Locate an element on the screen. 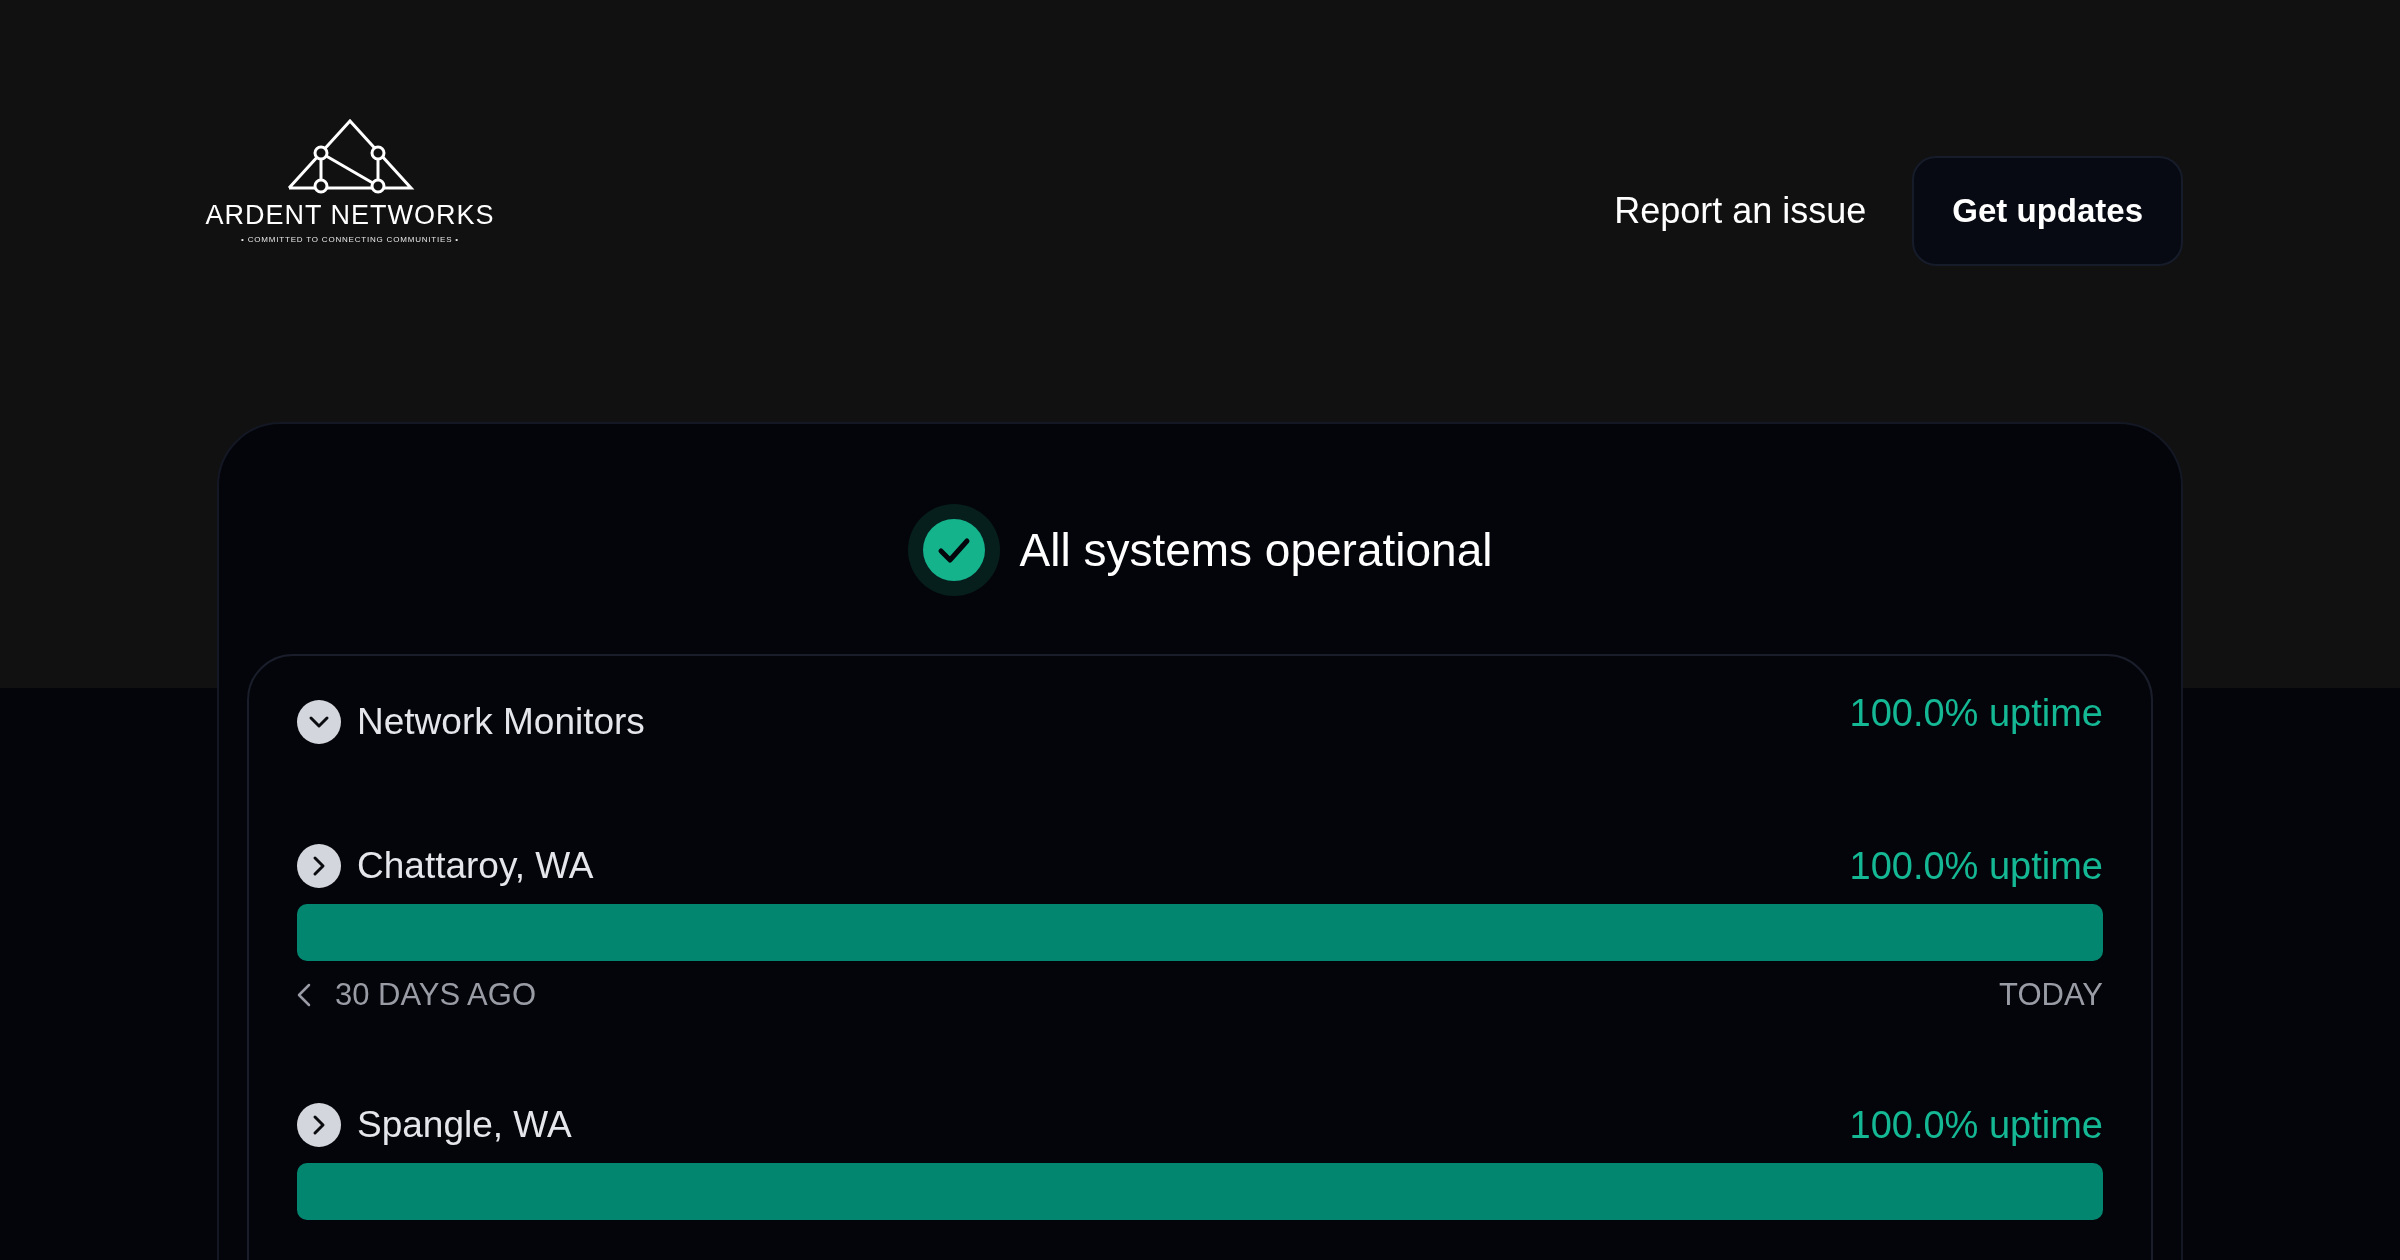  chevron-down-icon is located at coordinates (319, 722).